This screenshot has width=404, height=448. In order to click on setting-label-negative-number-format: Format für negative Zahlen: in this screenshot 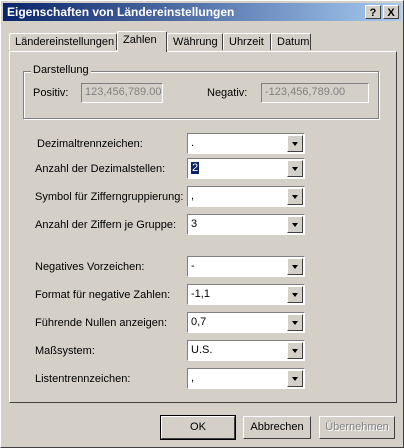, I will do `click(103, 295)`.